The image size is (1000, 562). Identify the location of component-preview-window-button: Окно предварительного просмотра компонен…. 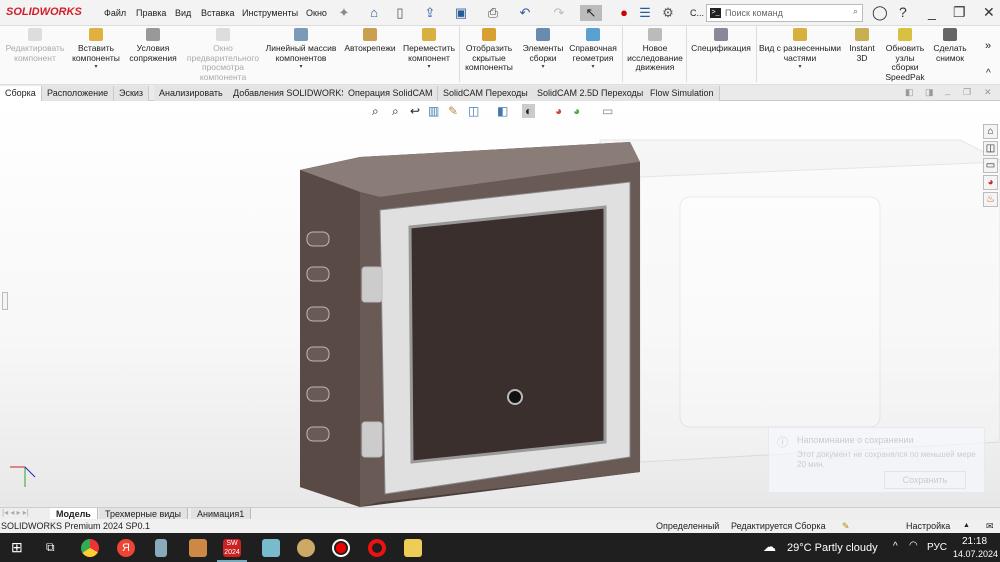
(223, 55).